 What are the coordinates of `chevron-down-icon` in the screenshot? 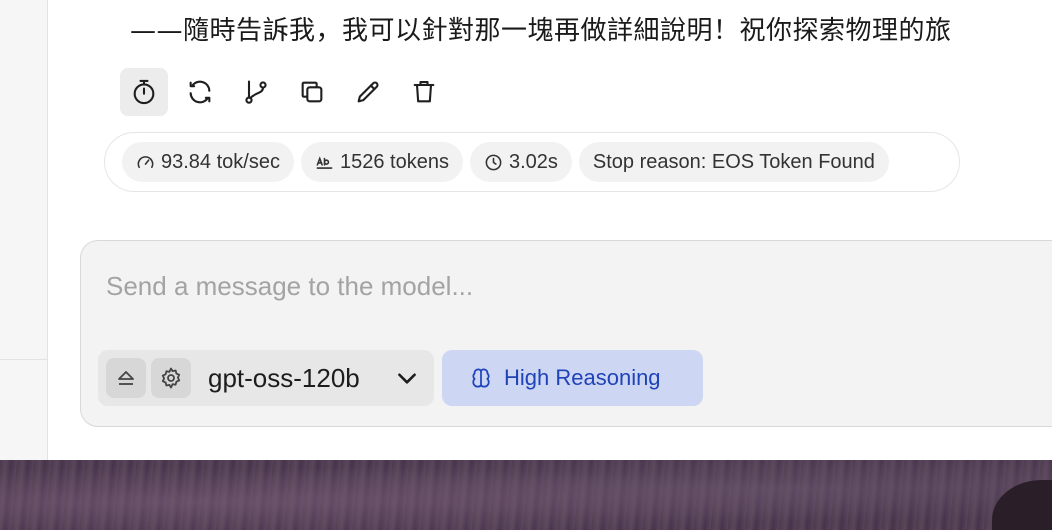 It's located at (407, 378).